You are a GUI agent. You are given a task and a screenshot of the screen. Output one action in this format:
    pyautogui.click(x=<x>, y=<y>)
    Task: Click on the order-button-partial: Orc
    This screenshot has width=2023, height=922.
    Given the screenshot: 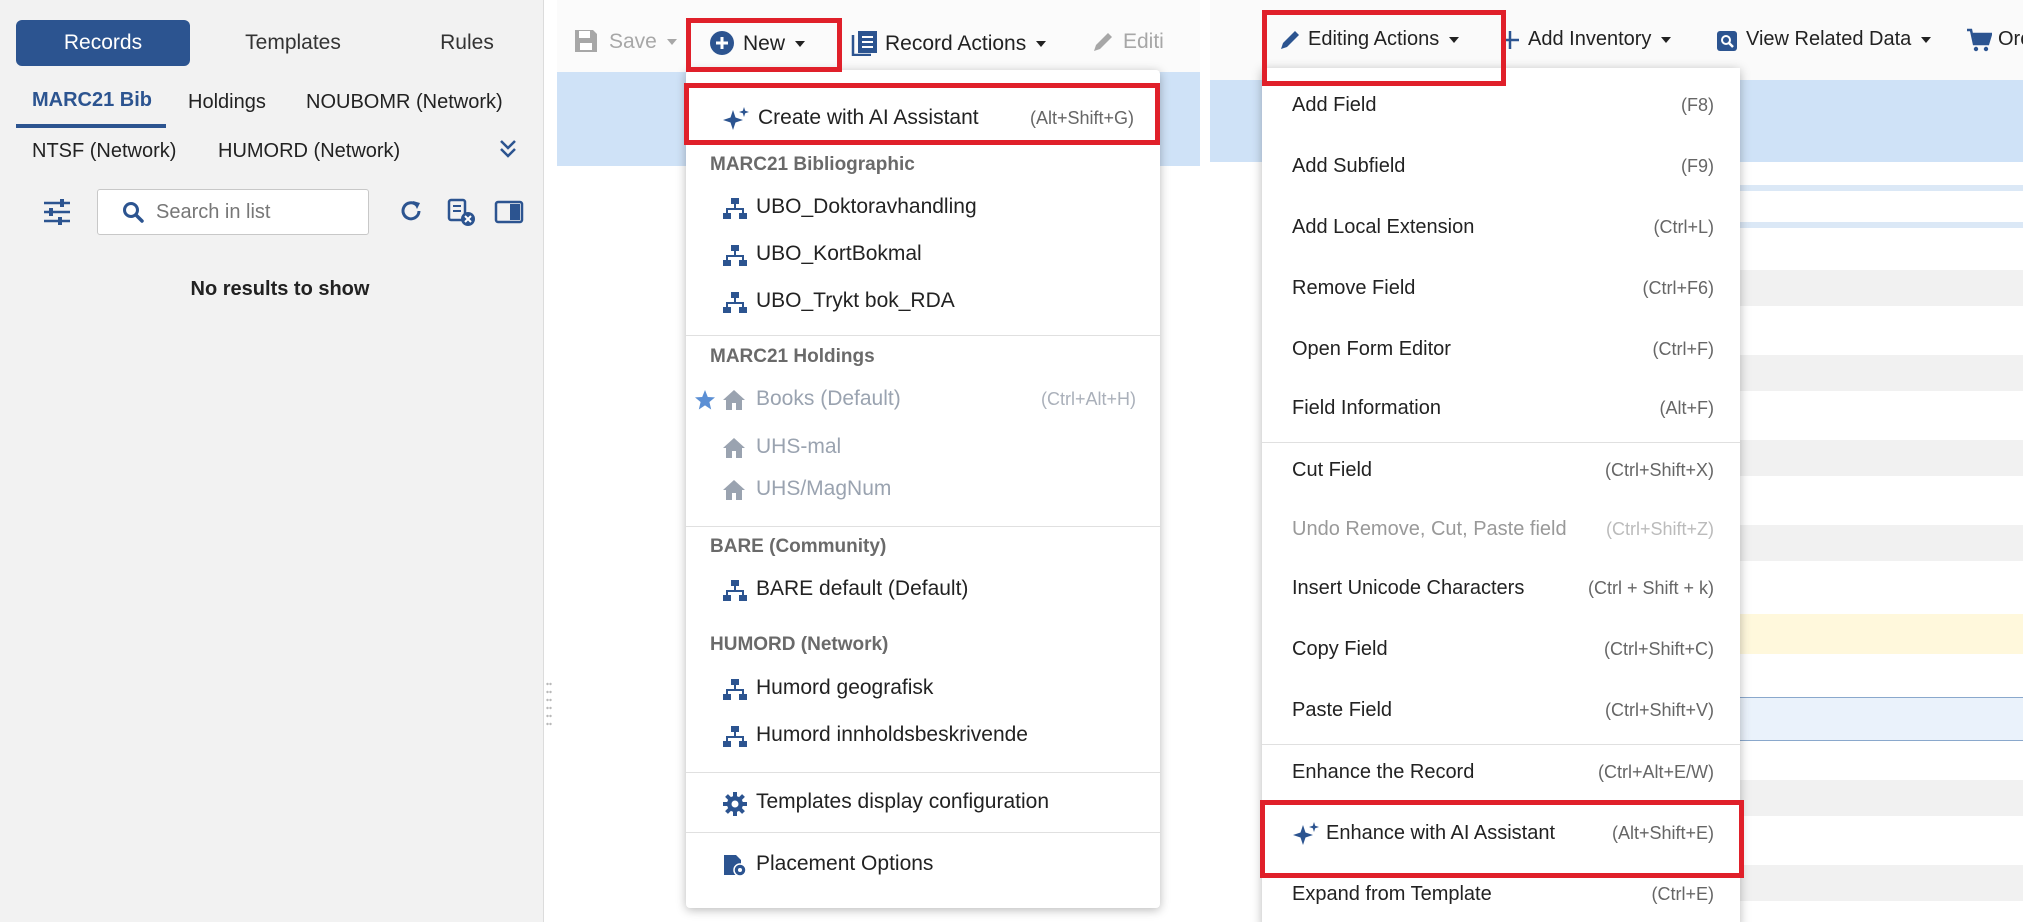 What is the action you would take?
    pyautogui.click(x=1994, y=40)
    